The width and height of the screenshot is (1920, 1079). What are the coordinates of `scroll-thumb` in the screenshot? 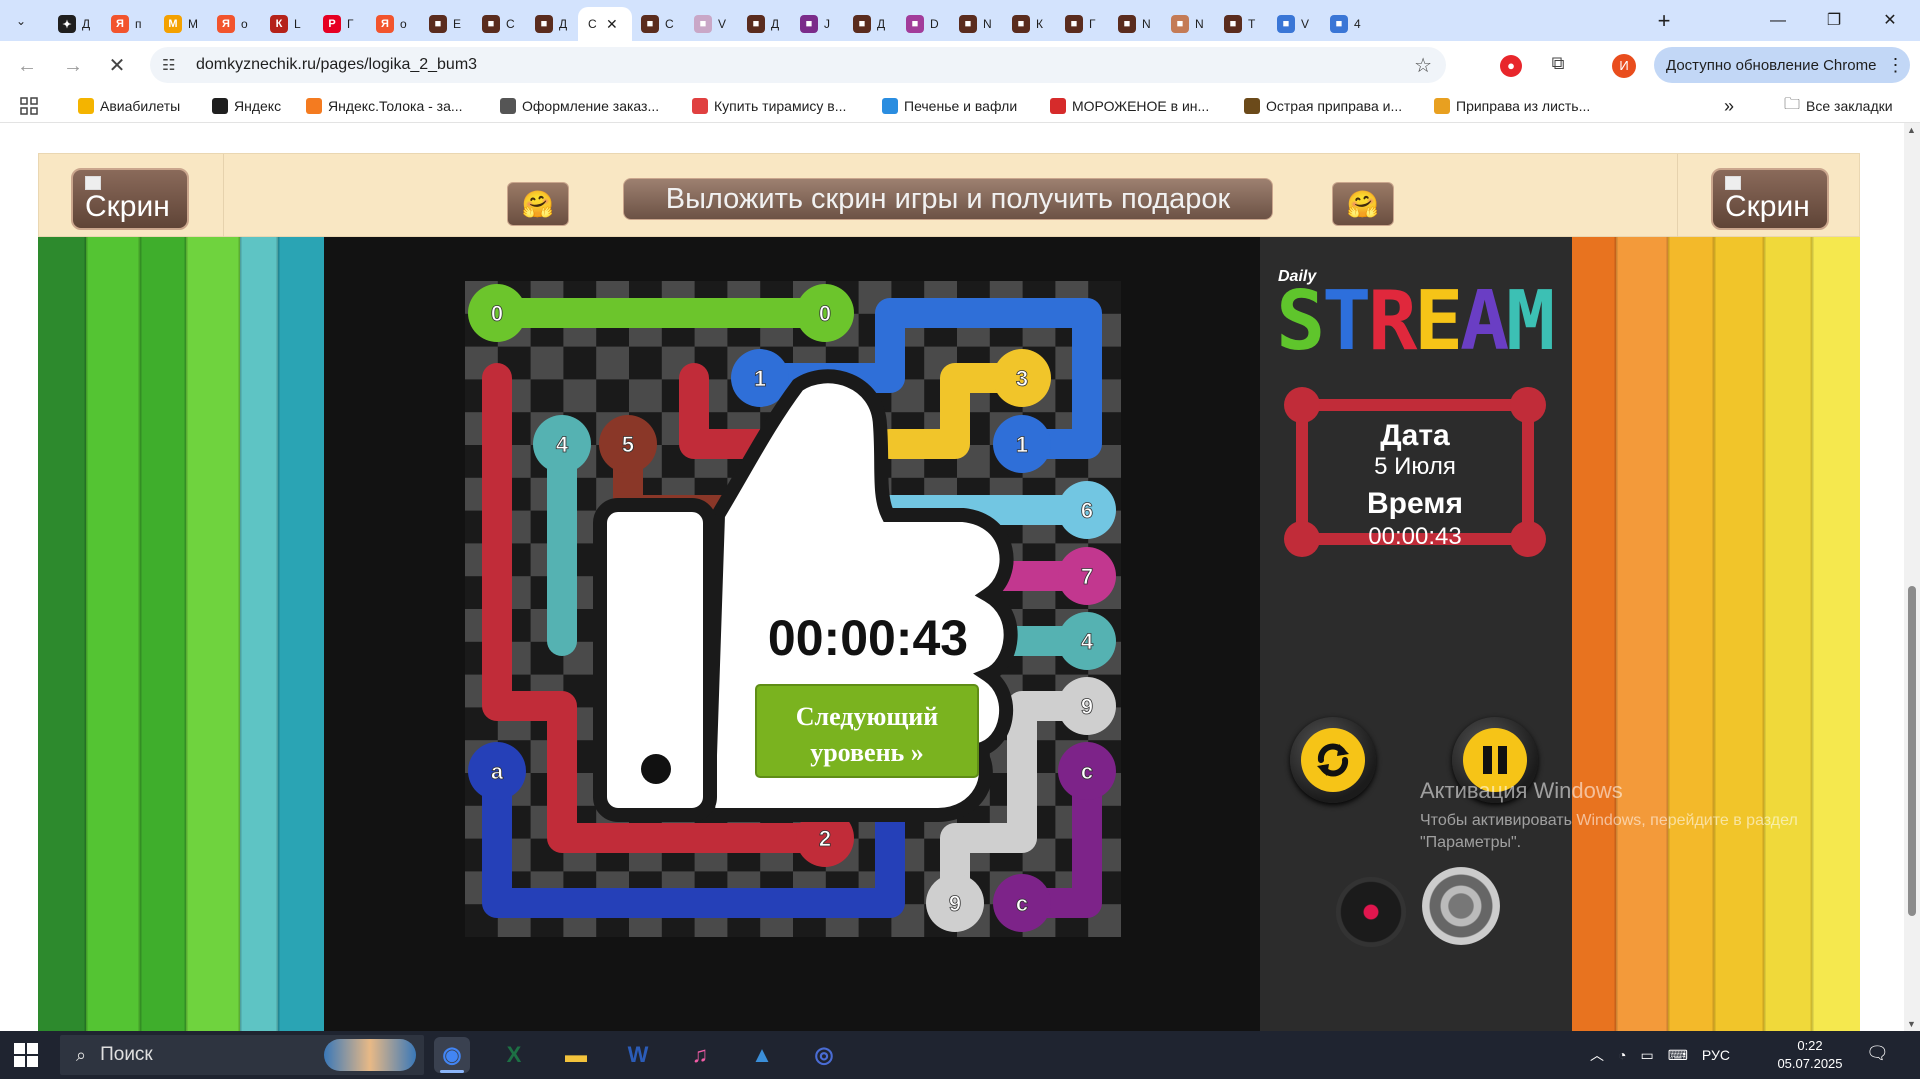 It's located at (1912, 751).